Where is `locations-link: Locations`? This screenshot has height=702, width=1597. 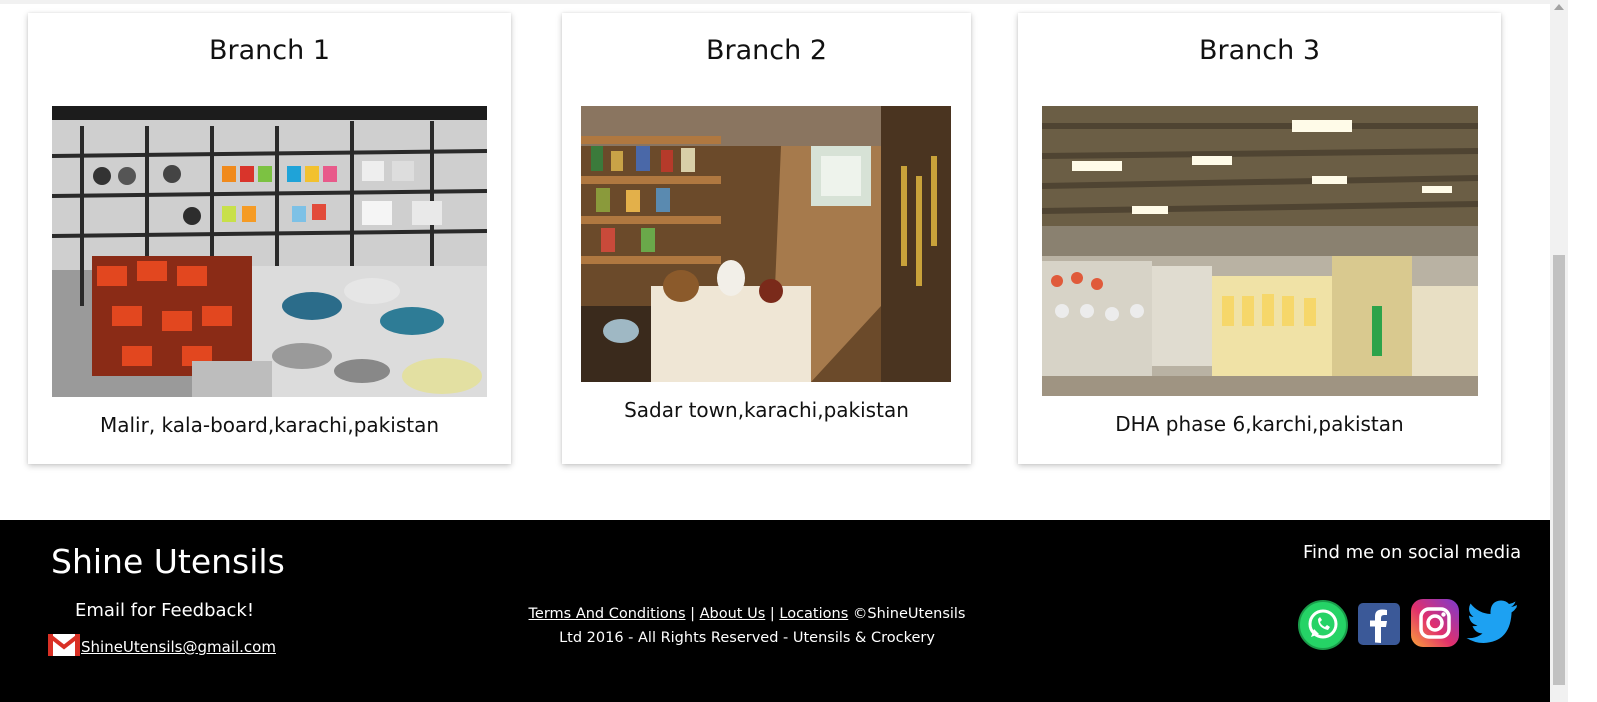 locations-link: Locations is located at coordinates (813, 614).